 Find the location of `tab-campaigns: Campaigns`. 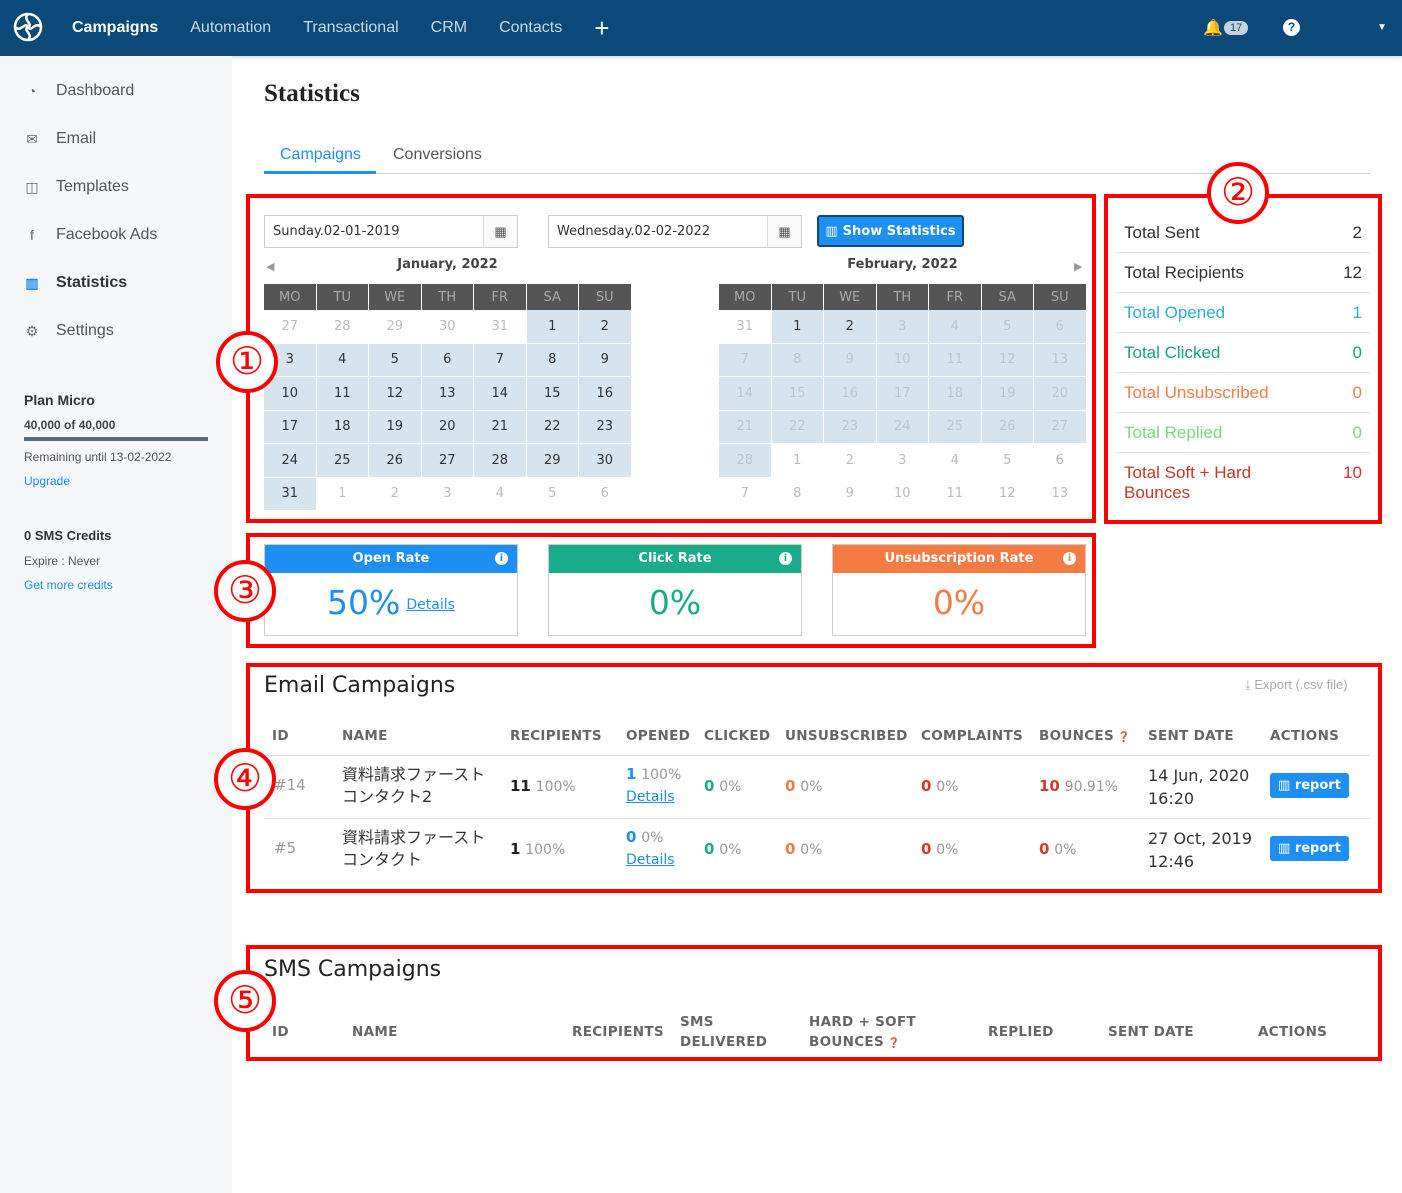

tab-campaigns: Campaigns is located at coordinates (320, 155).